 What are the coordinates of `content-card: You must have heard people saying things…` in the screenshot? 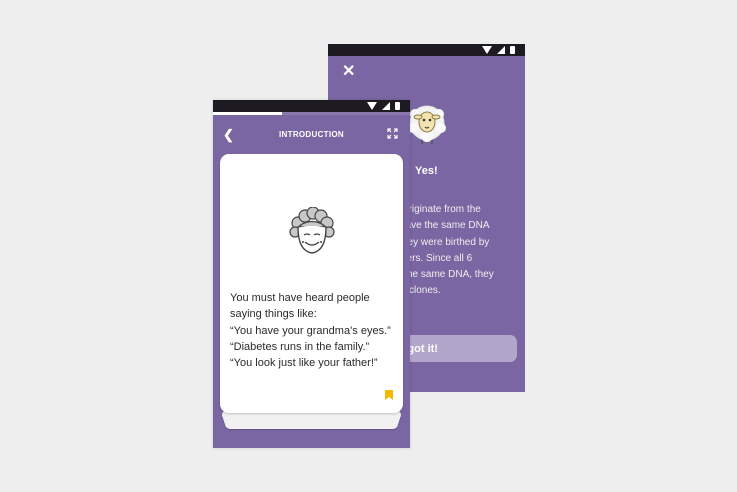 It's located at (311, 283).